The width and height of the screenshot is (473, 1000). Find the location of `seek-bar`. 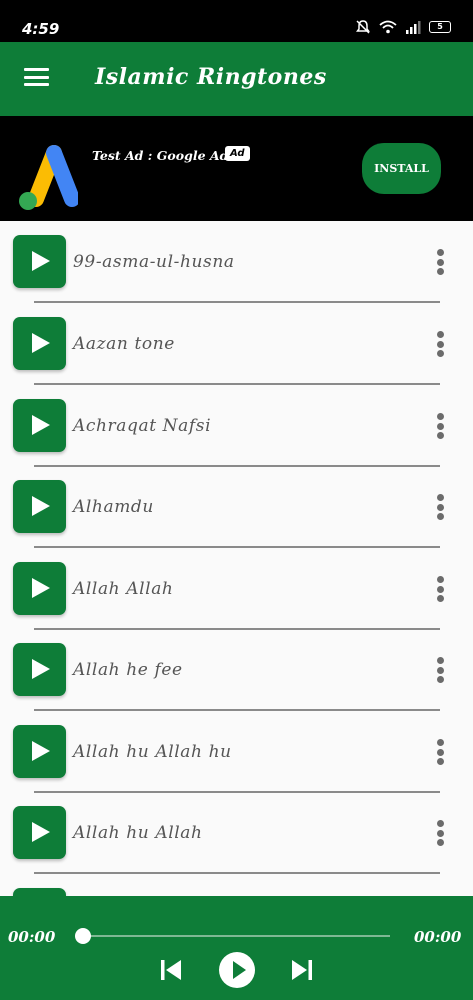

seek-bar is located at coordinates (237, 936).